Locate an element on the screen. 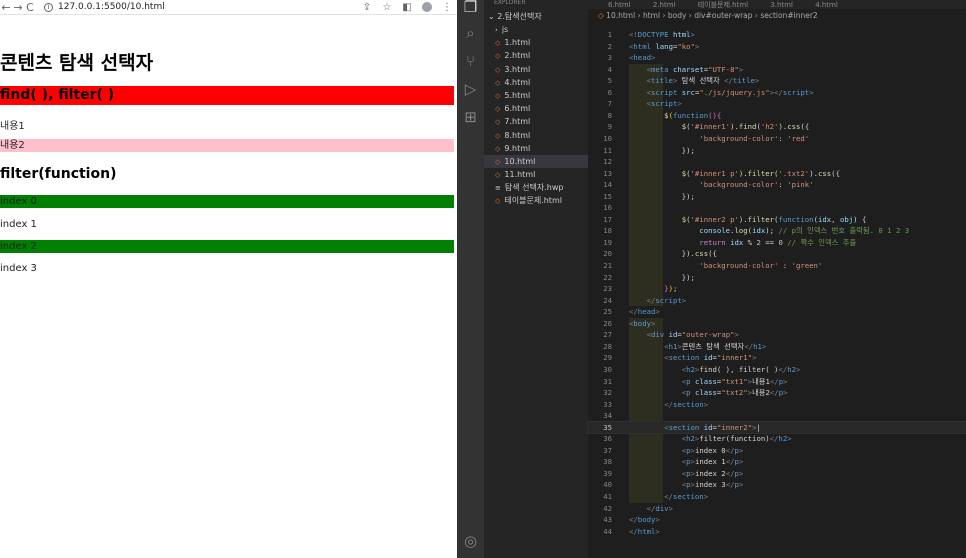 This screenshot has height=558, width=966. explorer-item-label: 3.html is located at coordinates (517, 69).